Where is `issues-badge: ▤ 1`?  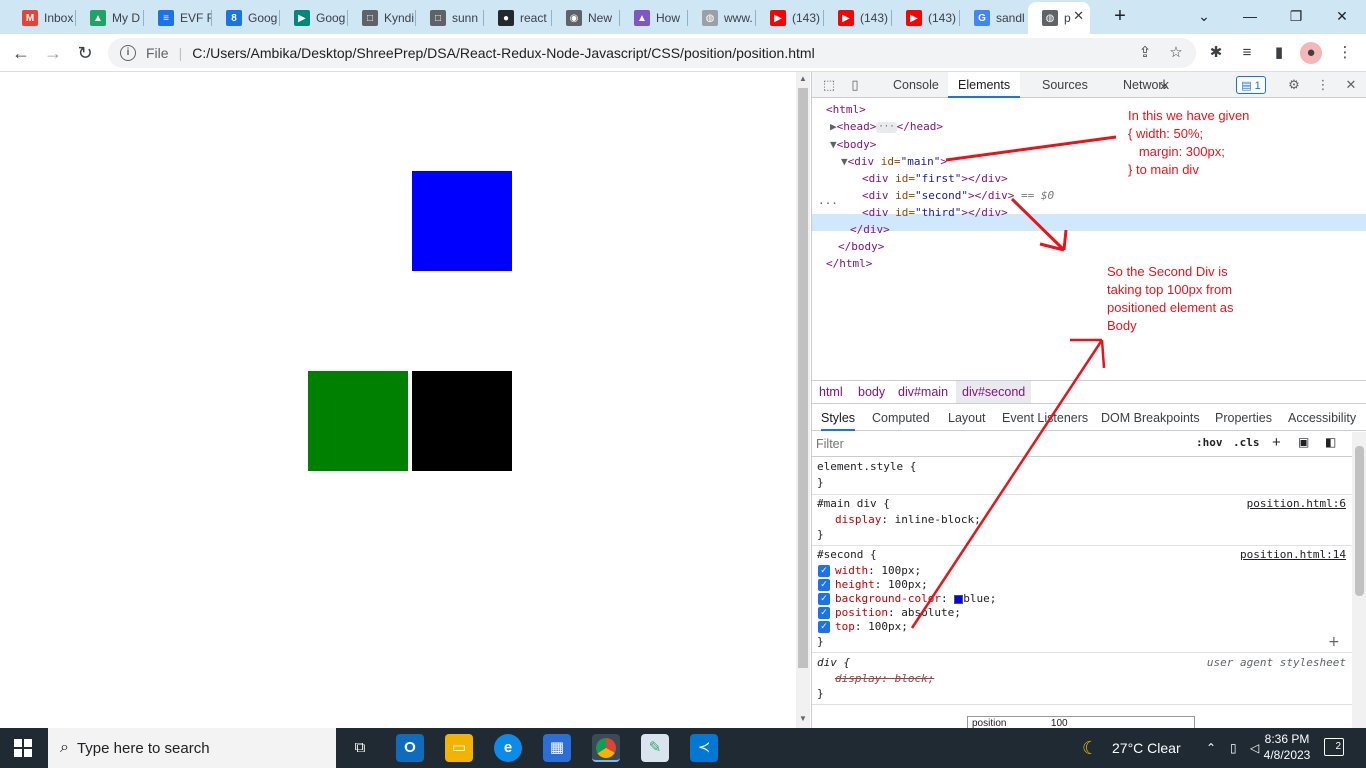 issues-badge: ▤ 1 is located at coordinates (1251, 85).